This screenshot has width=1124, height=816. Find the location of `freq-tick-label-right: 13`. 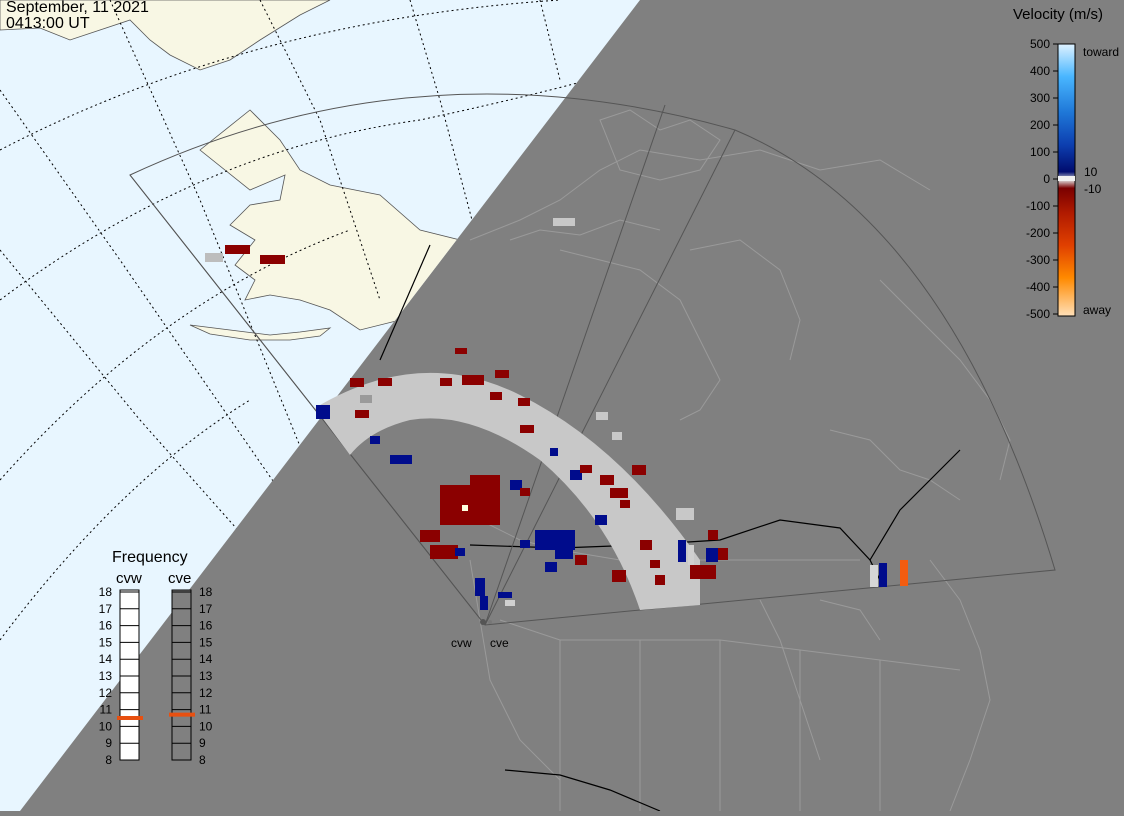

freq-tick-label-right: 13 is located at coordinates (206, 676).